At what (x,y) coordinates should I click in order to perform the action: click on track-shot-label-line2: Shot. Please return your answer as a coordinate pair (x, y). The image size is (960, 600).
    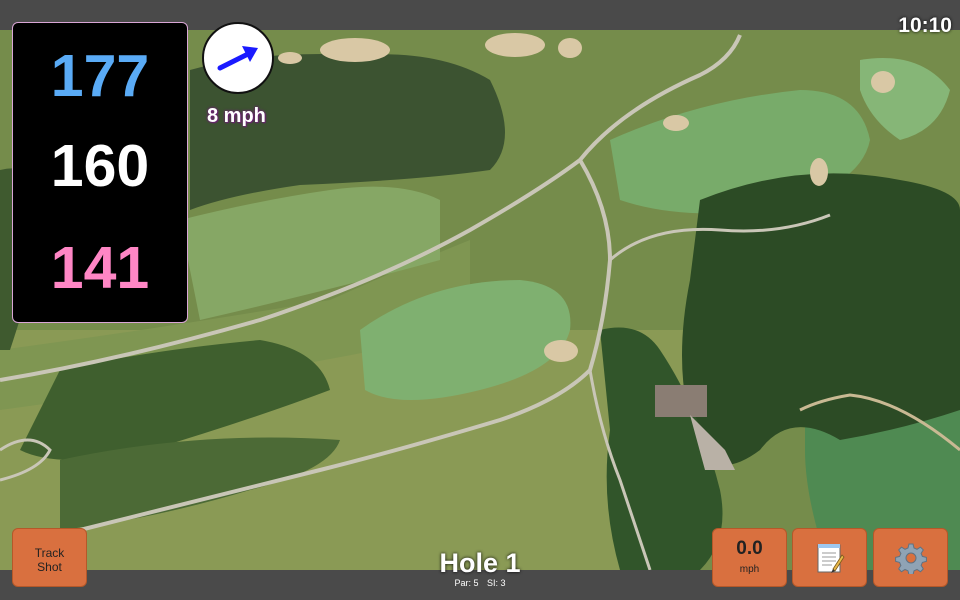
    Looking at the image, I should click on (49, 567).